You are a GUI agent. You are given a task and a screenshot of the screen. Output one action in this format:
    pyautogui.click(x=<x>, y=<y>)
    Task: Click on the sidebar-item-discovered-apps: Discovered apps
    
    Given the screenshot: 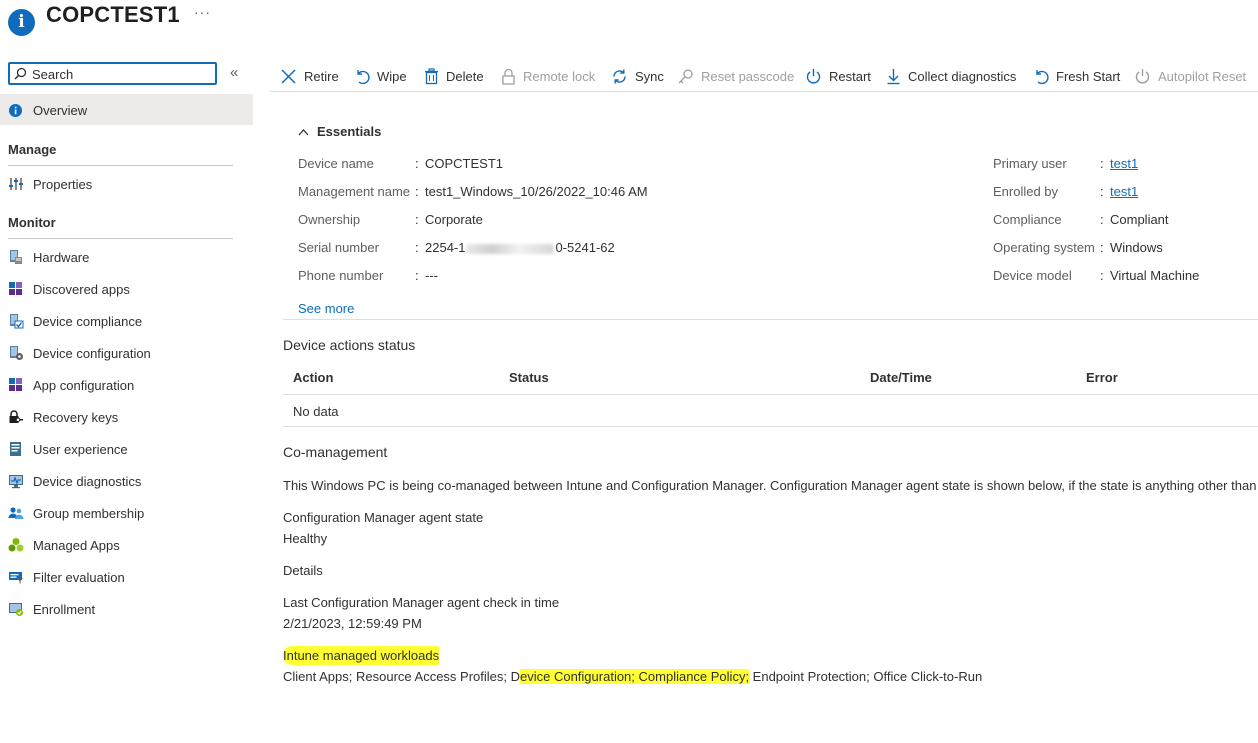 What is the action you would take?
    pyautogui.click(x=126, y=289)
    